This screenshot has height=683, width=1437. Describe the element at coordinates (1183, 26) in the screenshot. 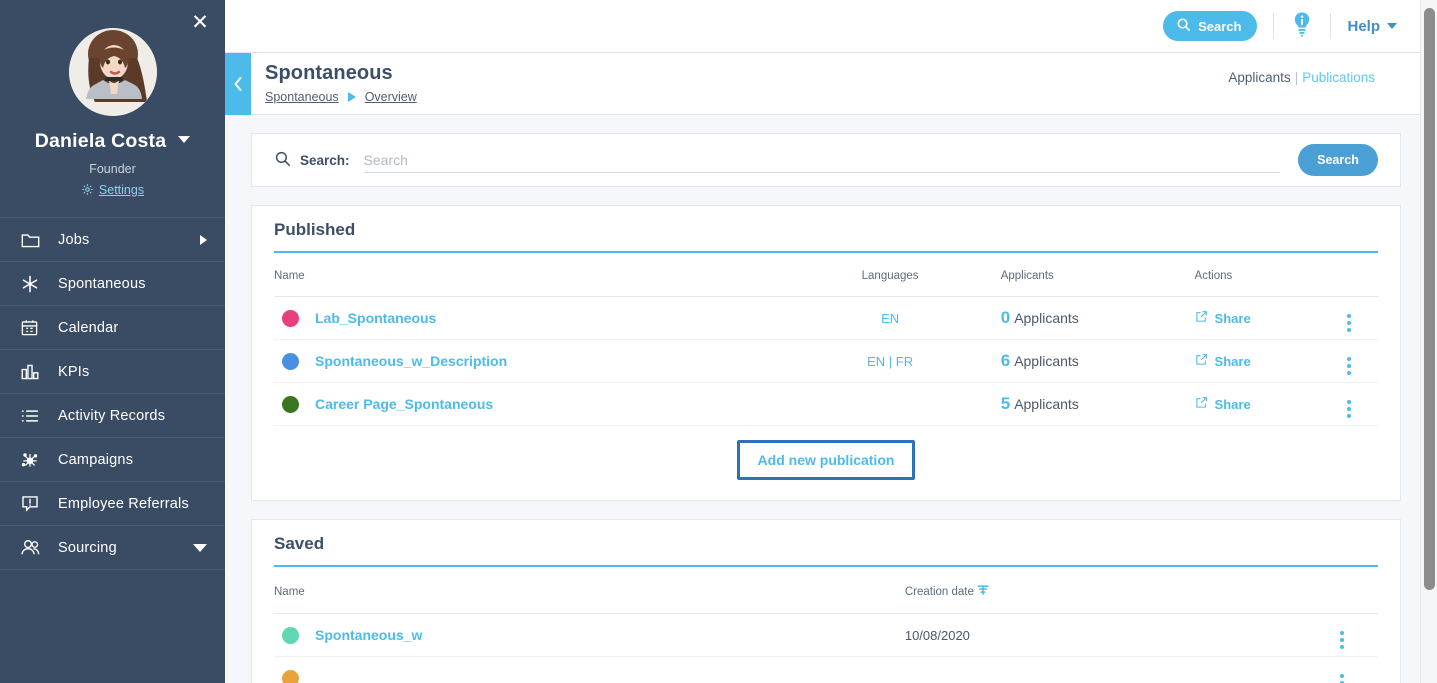

I see `search-icon` at that location.